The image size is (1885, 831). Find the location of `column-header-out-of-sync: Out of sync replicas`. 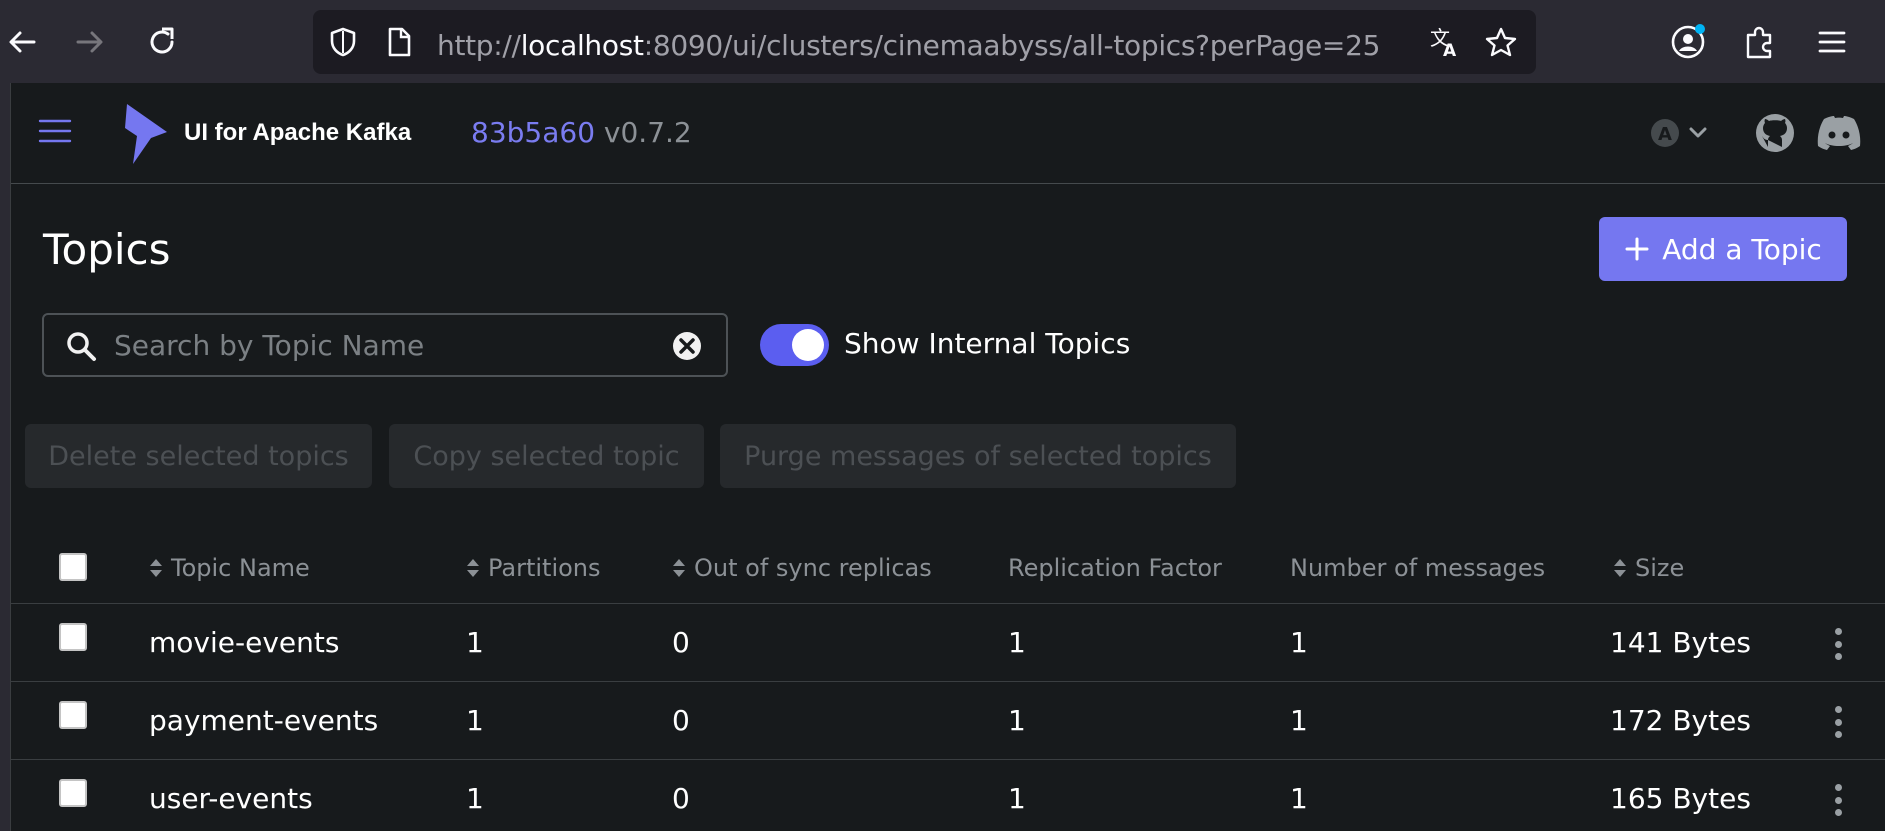

column-header-out-of-sync: Out of sync replicas is located at coordinates (802, 568).